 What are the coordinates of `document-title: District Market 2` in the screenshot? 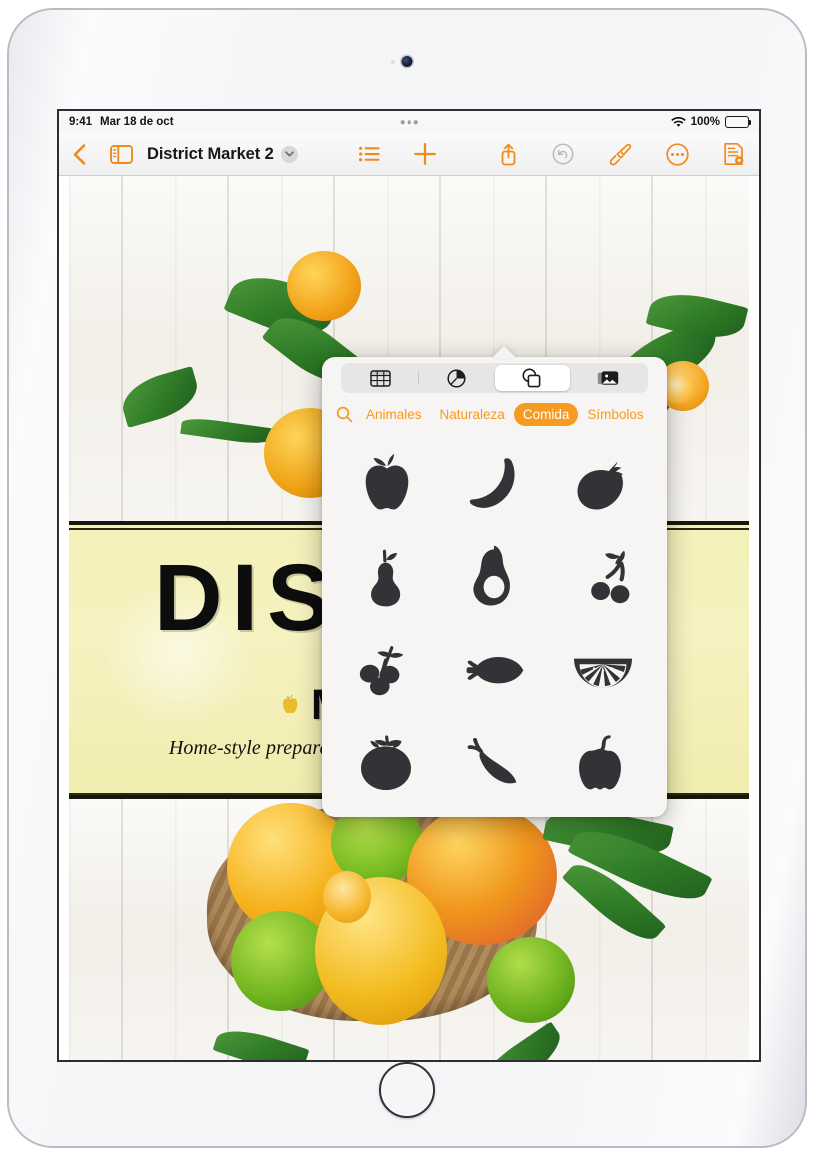 It's located at (210, 154).